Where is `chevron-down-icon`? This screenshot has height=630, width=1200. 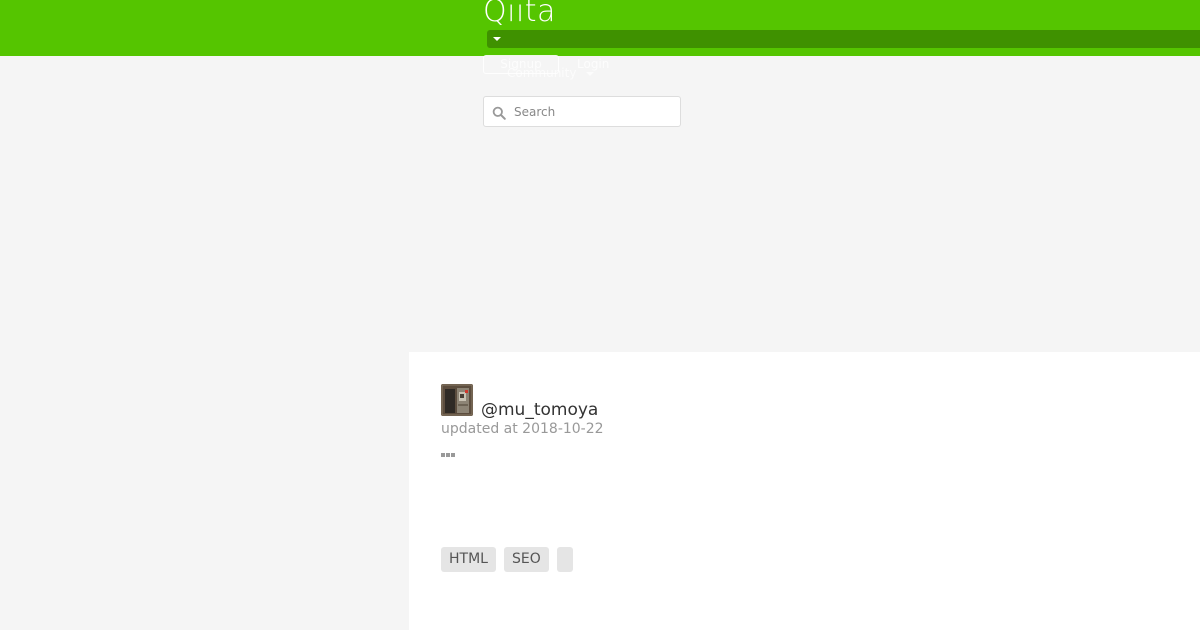
chevron-down-icon is located at coordinates (590, 73).